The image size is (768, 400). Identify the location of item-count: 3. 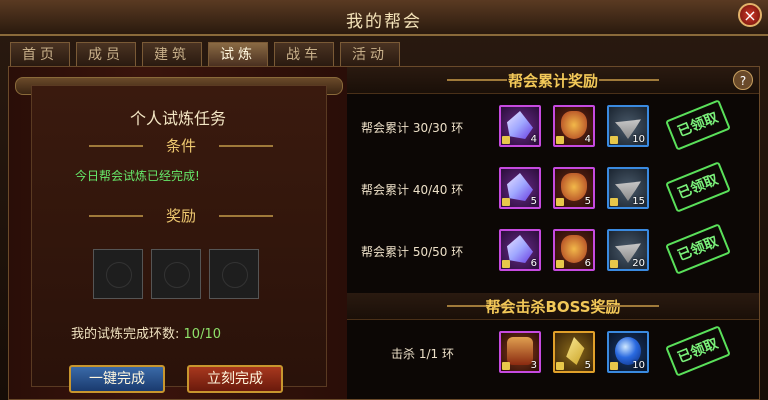
(533, 365).